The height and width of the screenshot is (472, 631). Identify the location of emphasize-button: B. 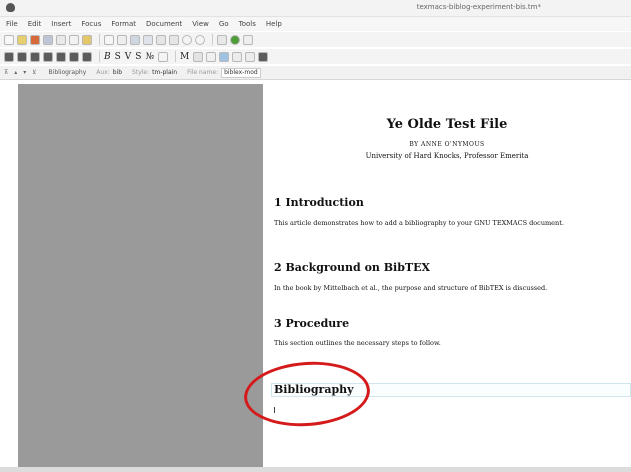
(107, 57).